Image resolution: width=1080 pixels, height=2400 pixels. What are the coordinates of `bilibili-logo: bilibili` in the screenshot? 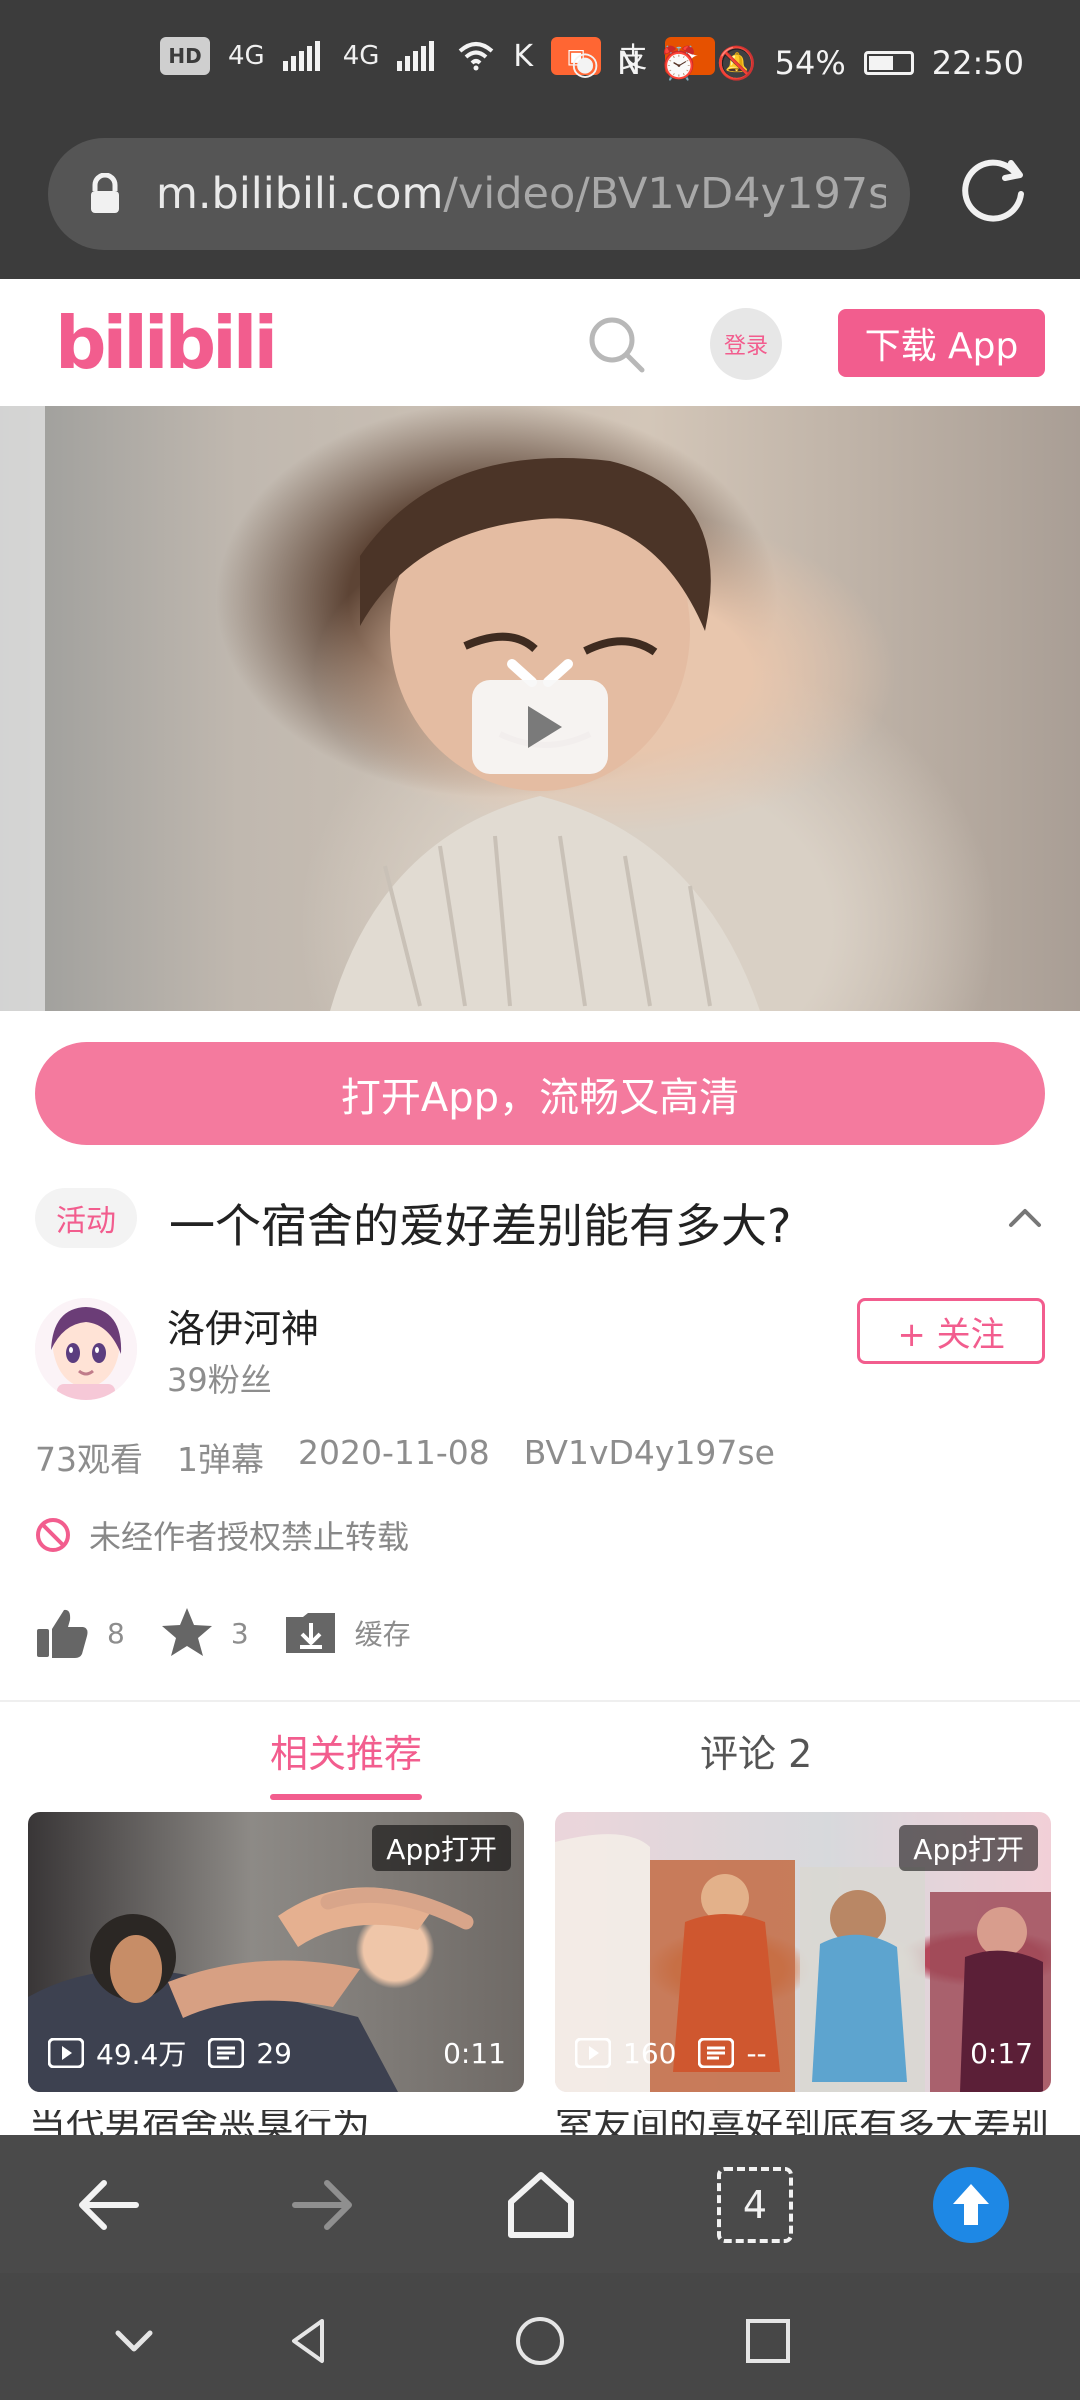 It's located at (166, 343).